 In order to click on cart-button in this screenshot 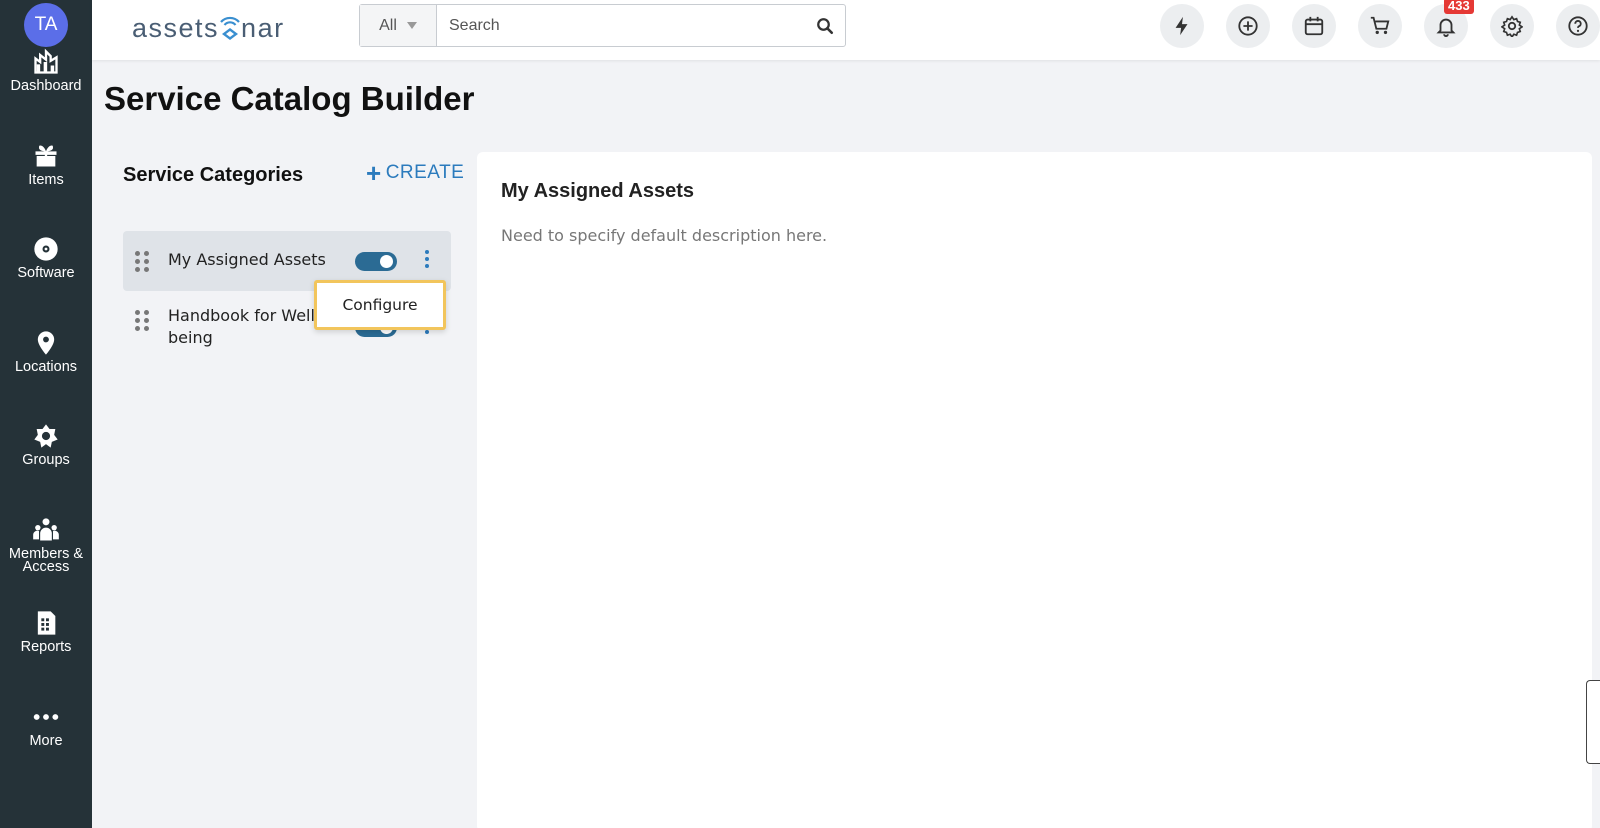, I will do `click(1380, 26)`.